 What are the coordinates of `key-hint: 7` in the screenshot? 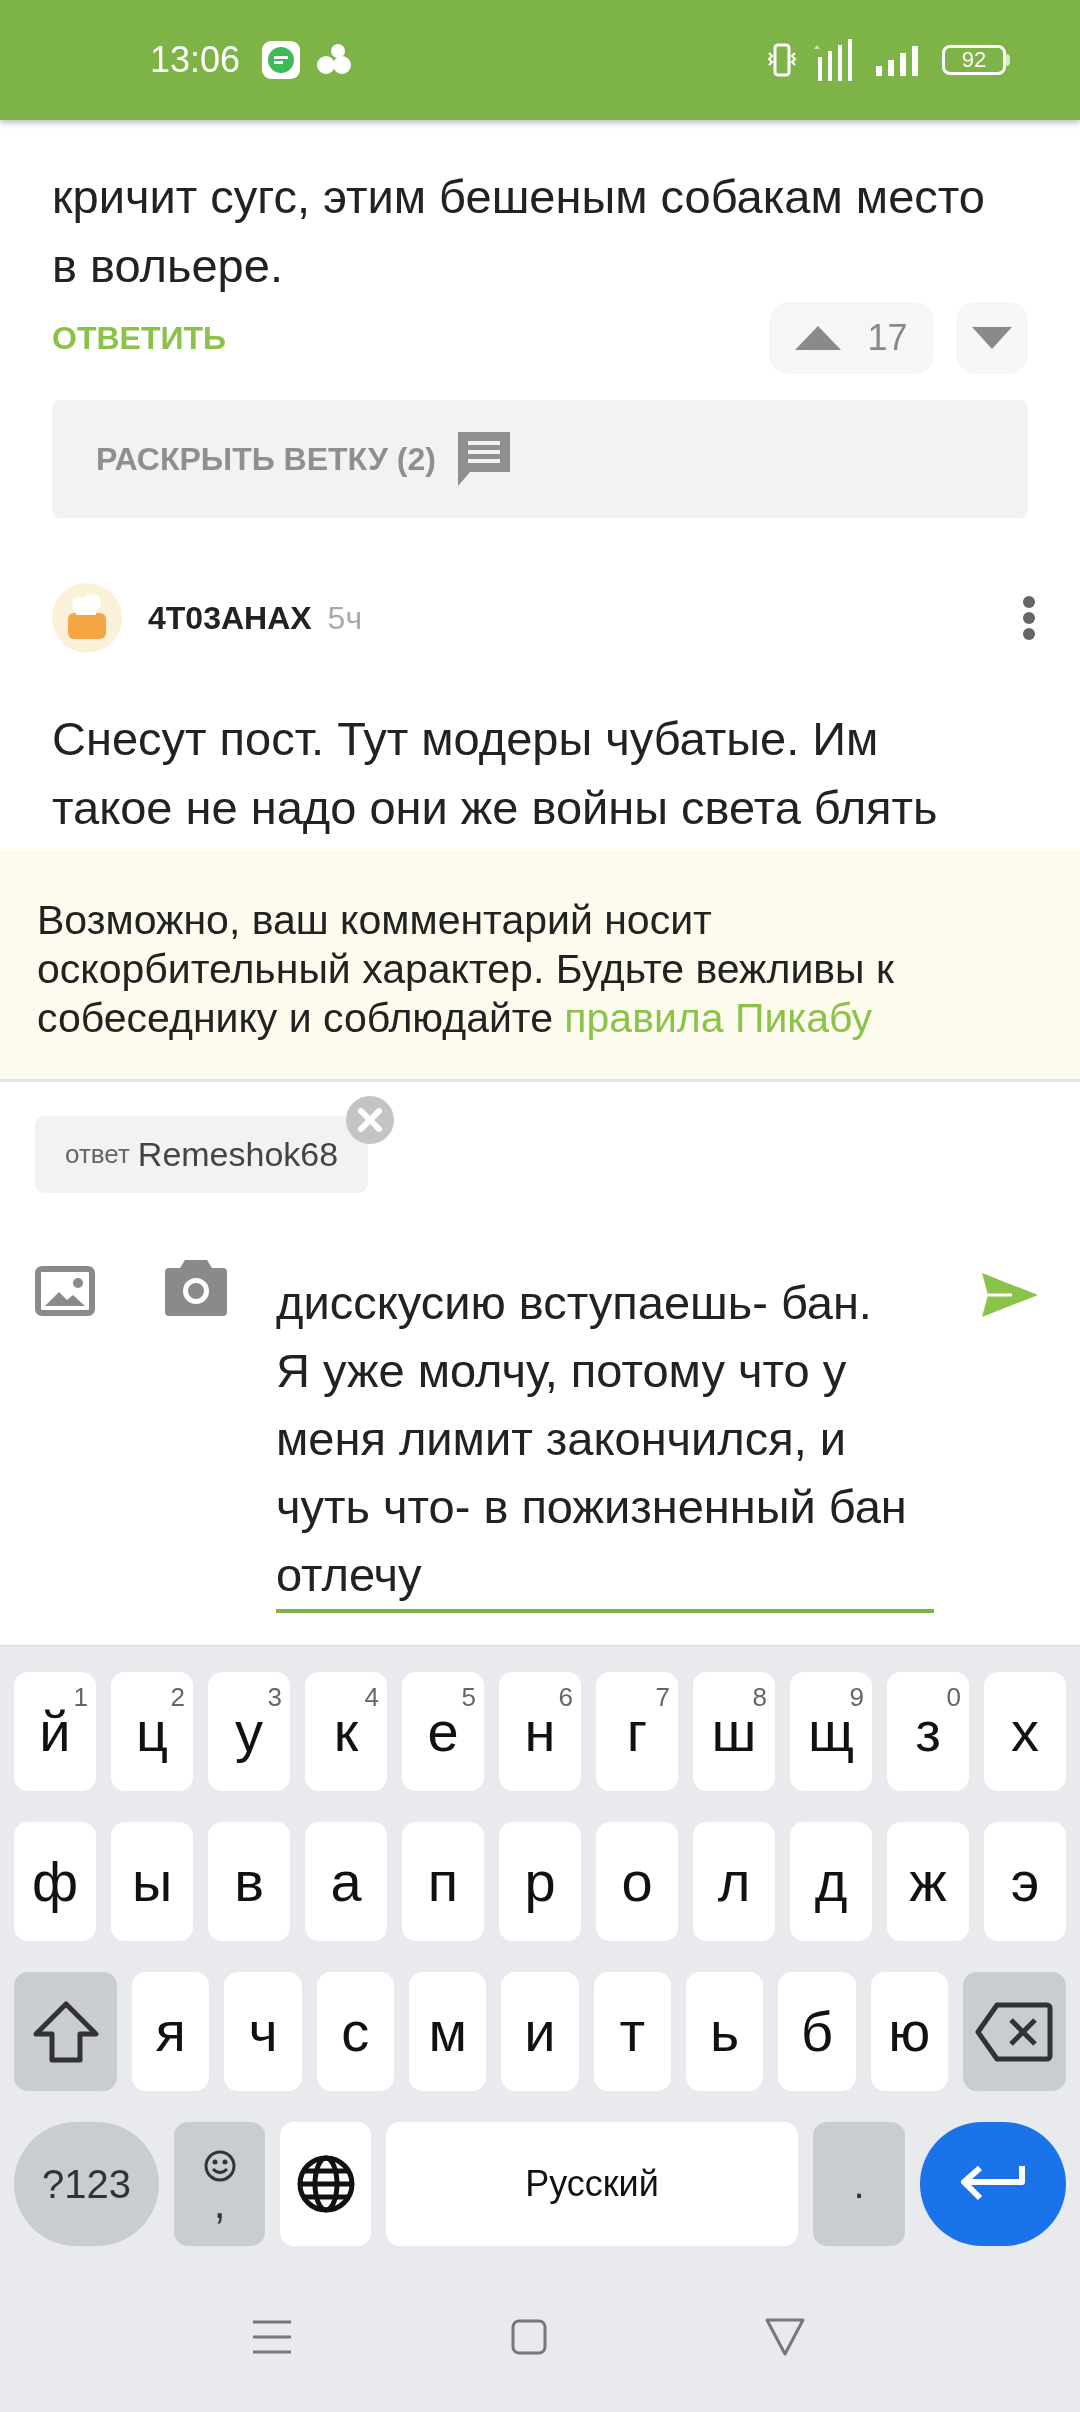 It's located at (662, 1697).